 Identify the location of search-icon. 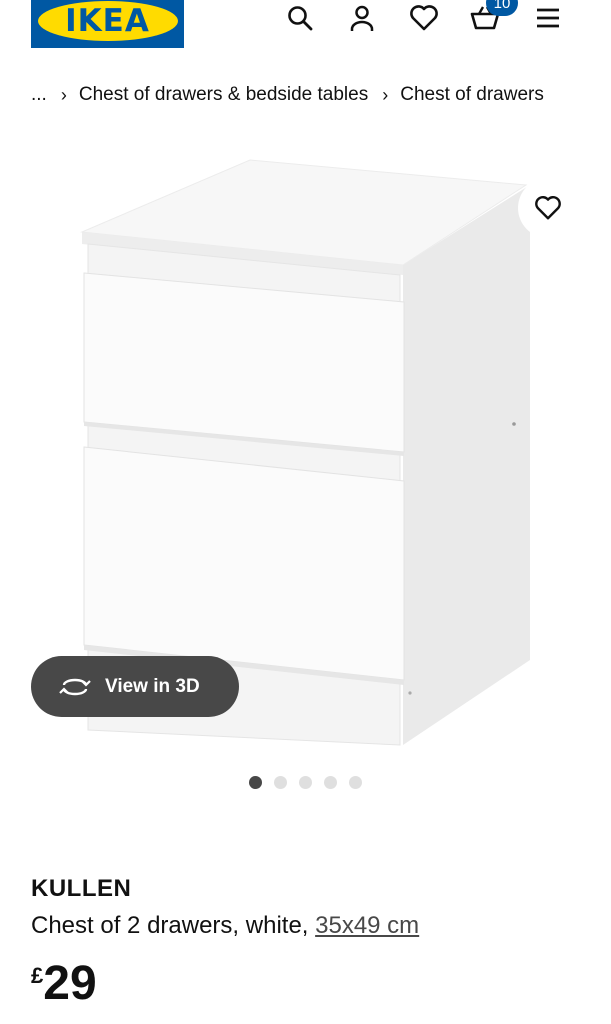
(300, 18).